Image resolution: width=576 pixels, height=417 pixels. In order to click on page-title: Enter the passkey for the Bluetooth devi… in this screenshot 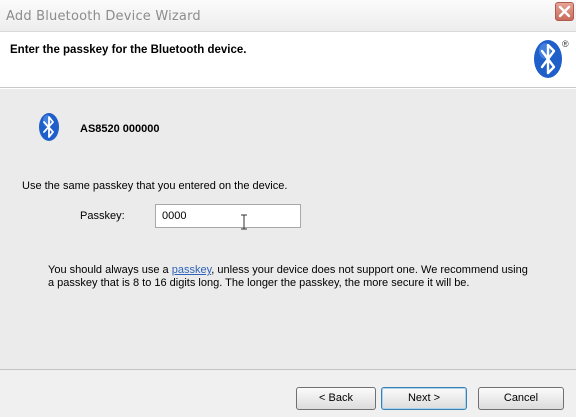, I will do `click(128, 50)`.